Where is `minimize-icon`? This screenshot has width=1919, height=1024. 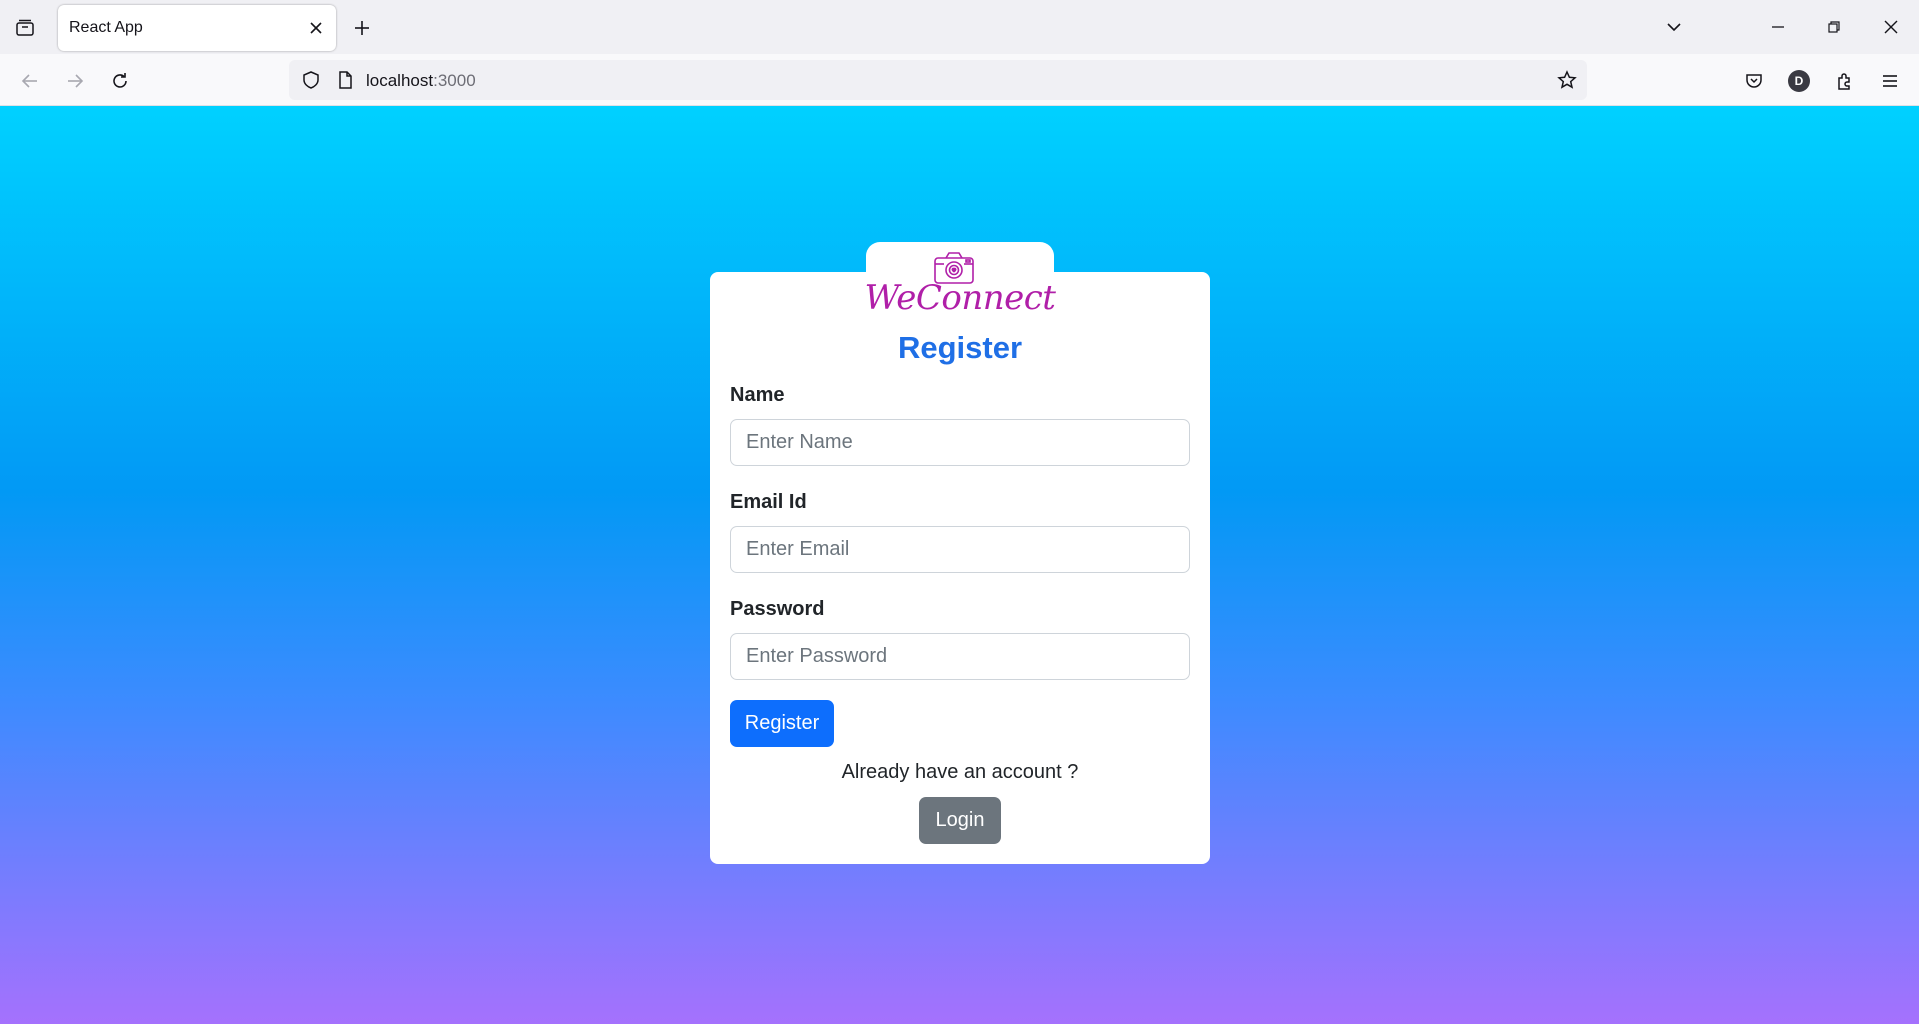
minimize-icon is located at coordinates (1778, 27).